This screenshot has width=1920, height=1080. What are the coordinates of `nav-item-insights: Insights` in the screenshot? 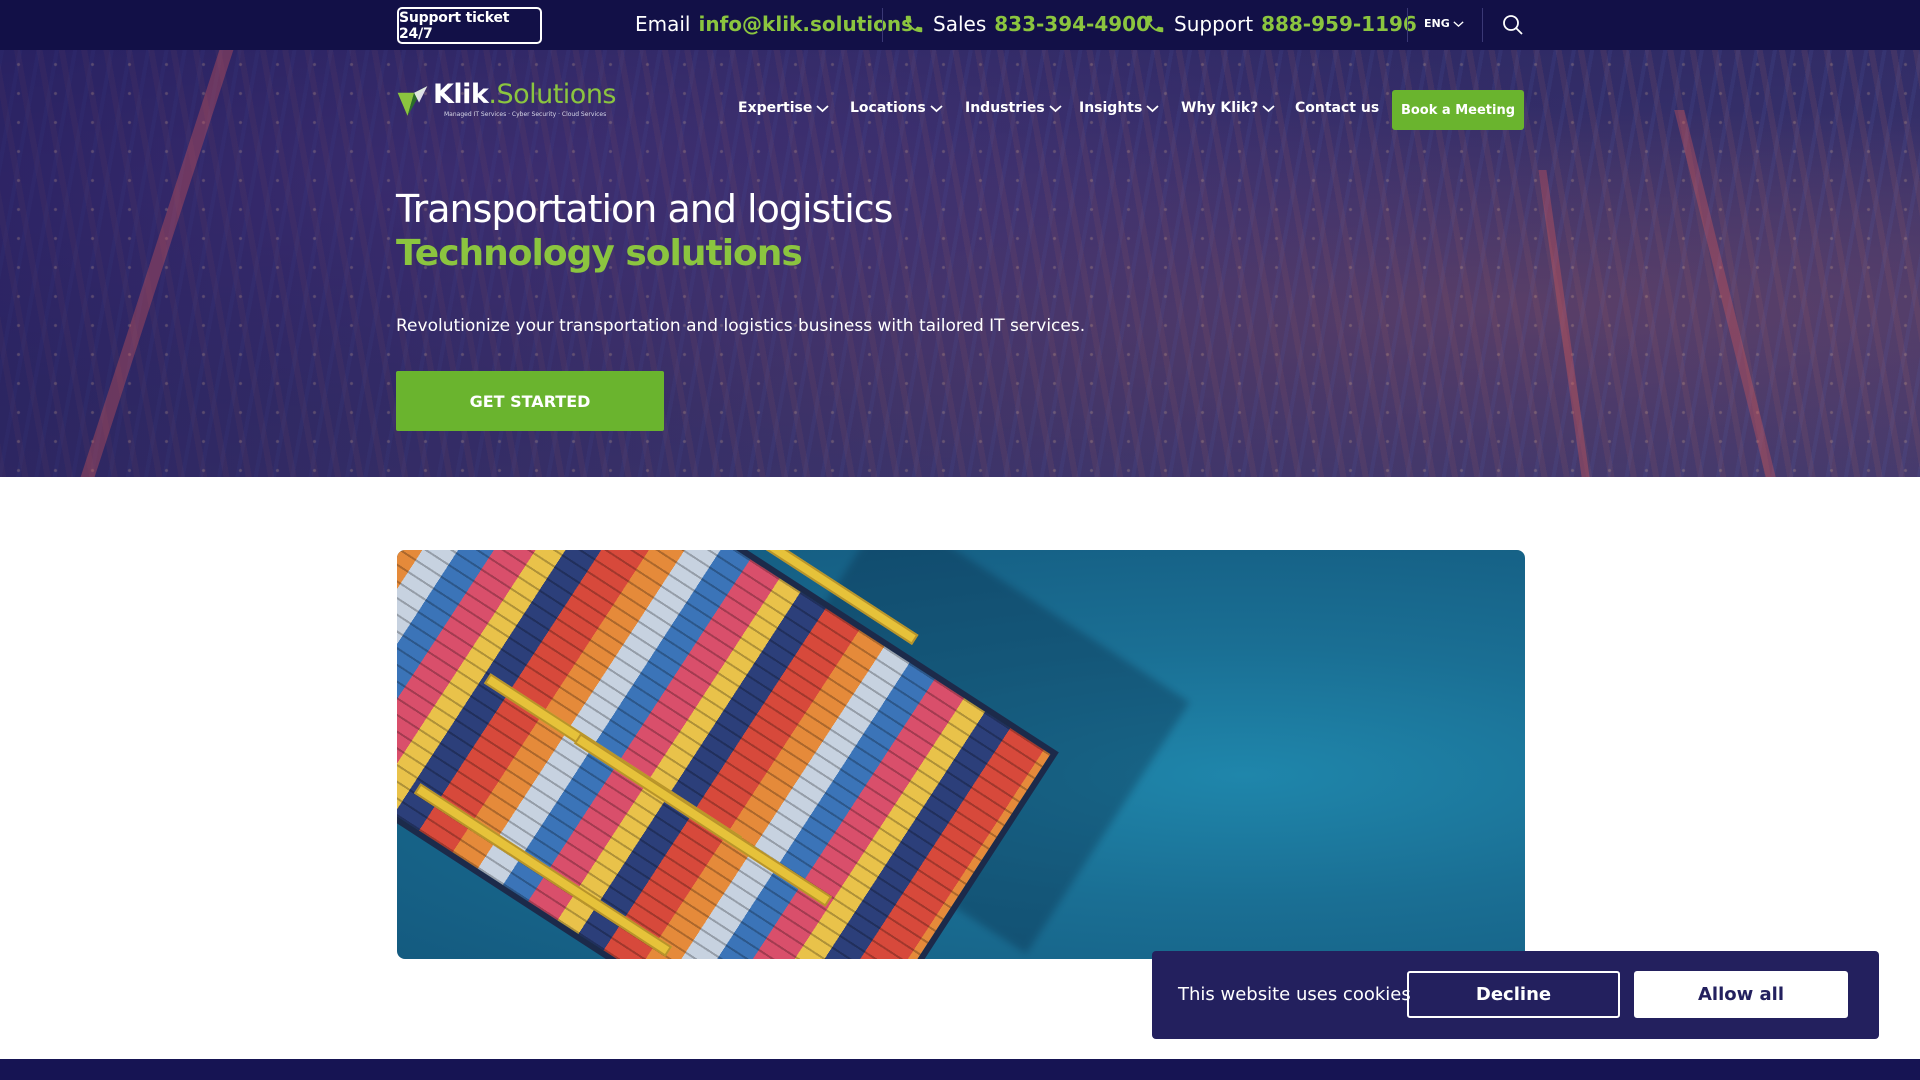 It's located at (1119, 108).